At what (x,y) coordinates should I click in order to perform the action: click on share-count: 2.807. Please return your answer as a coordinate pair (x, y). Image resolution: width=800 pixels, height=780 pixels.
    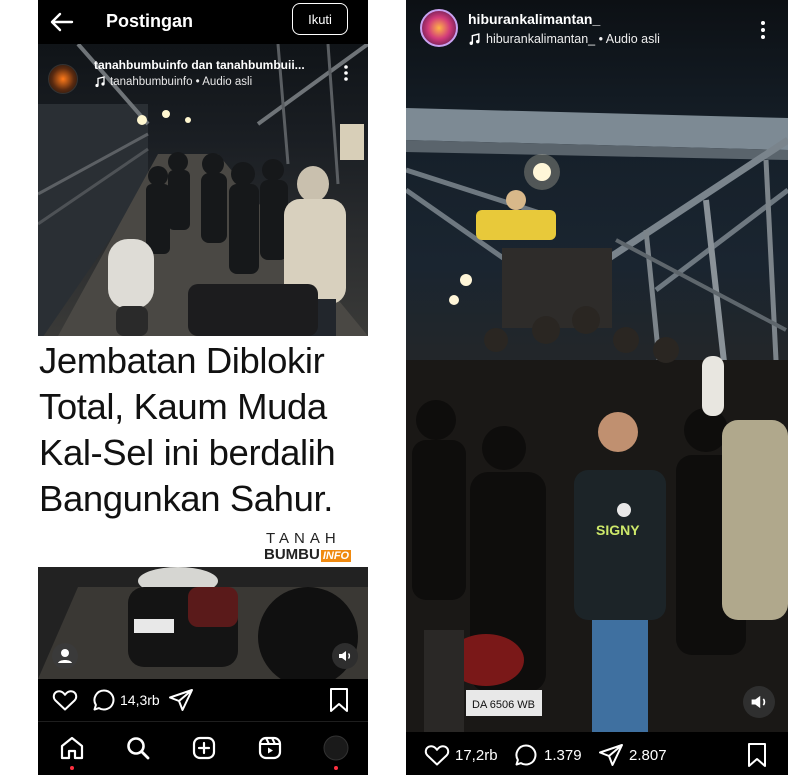
    Looking at the image, I should click on (648, 755).